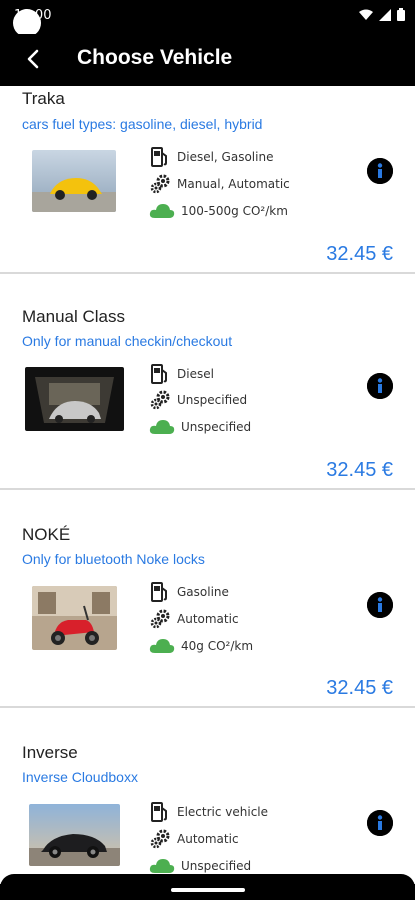 Image resolution: width=415 pixels, height=900 pixels. Describe the element at coordinates (366, 14) in the screenshot. I see `wifi-icon` at that location.